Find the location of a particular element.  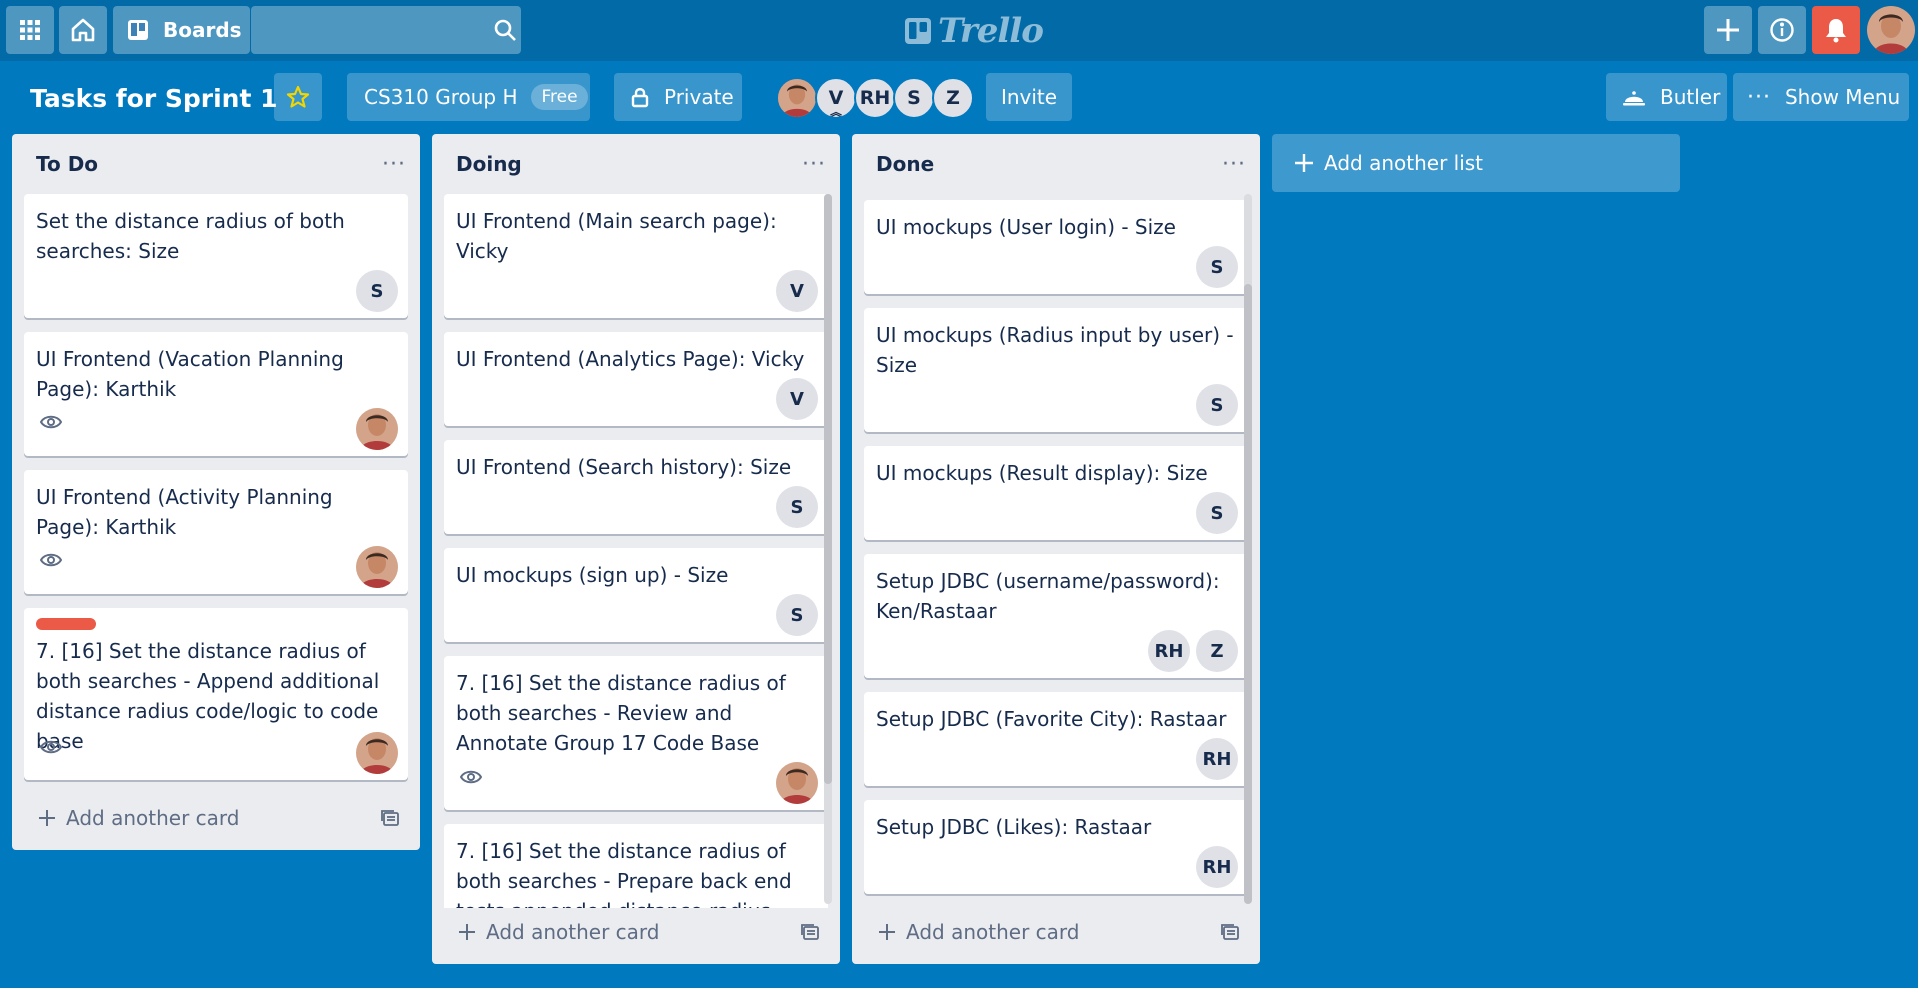

show-menu-button: ··· Show Menu is located at coordinates (1821, 97).